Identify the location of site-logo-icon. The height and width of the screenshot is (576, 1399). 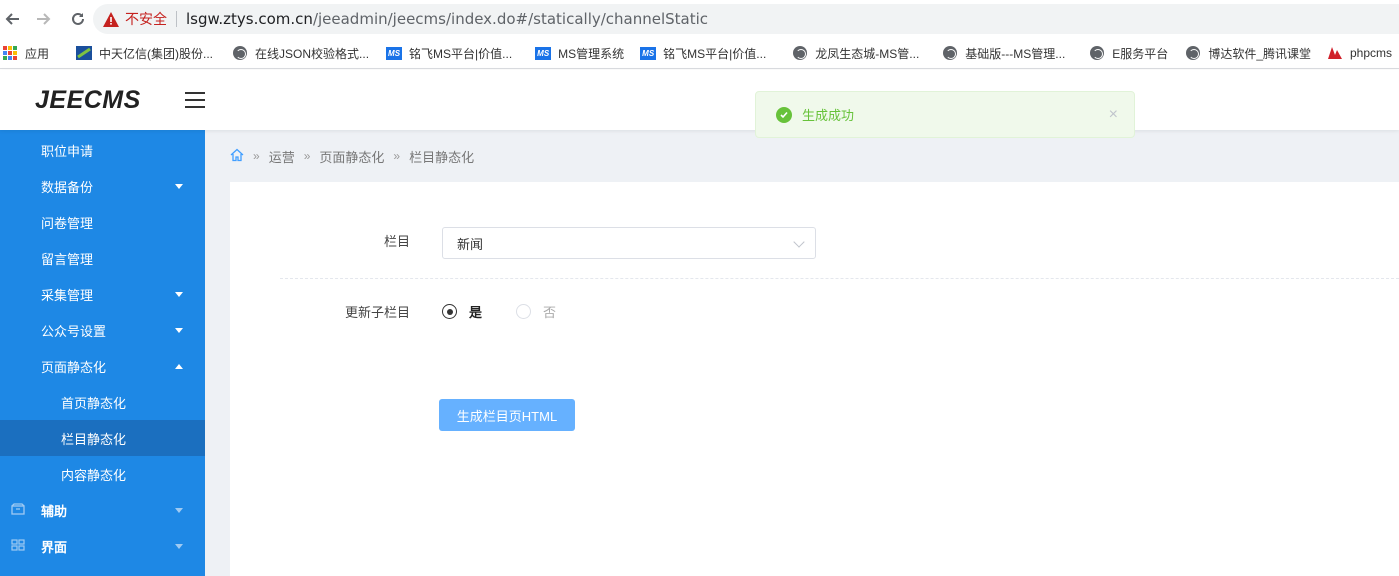
(84, 53).